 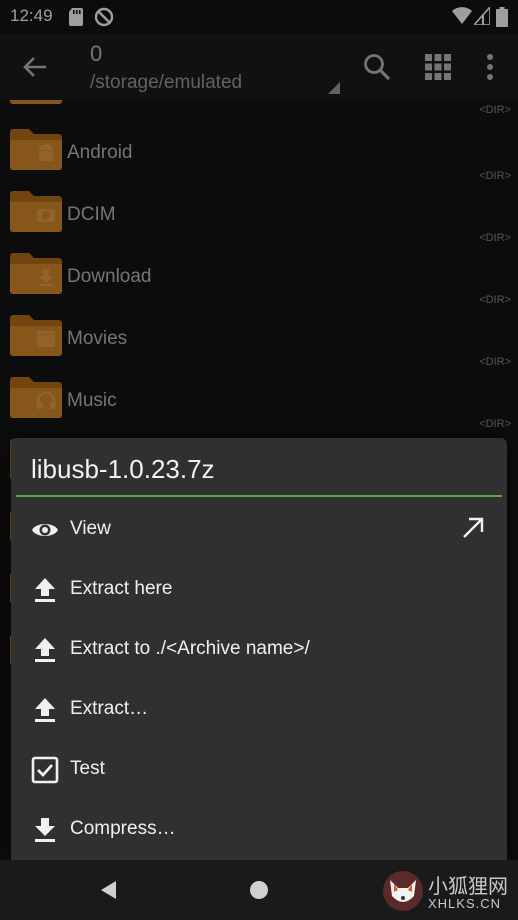 What do you see at coordinates (259, 890) in the screenshot?
I see `home-circle-icon` at bounding box center [259, 890].